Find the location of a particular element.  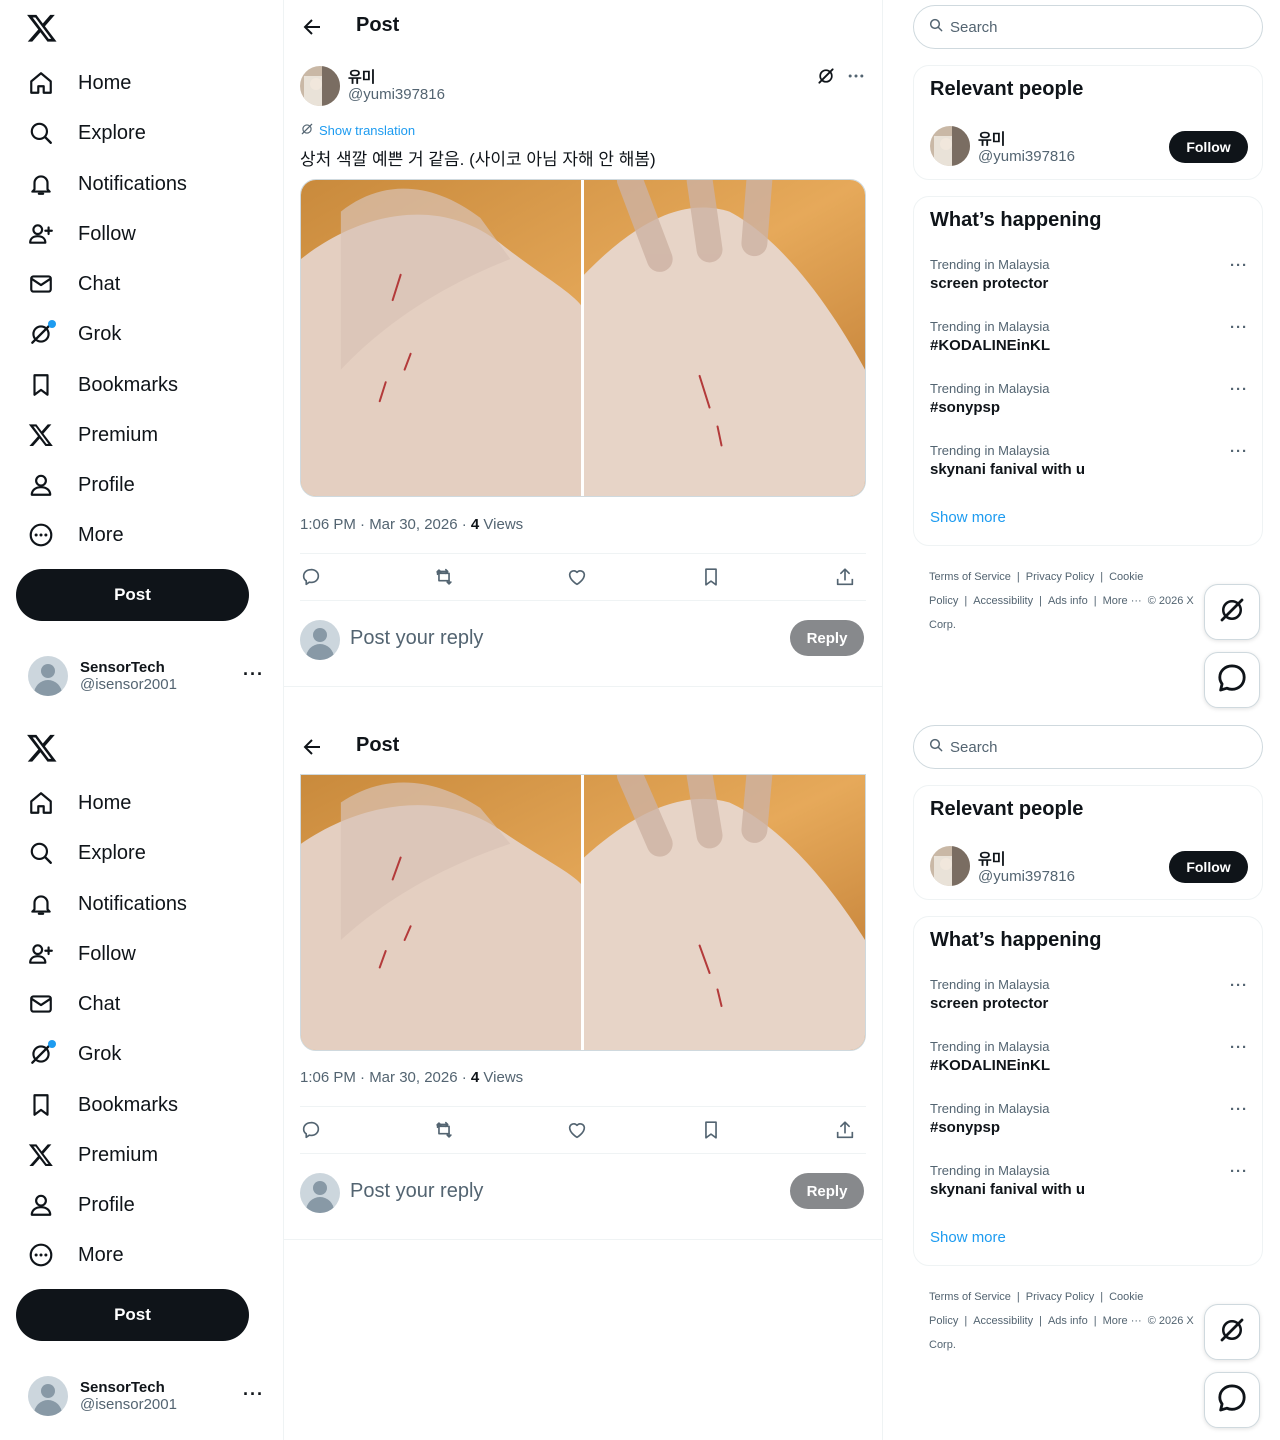

grok-icon is located at coordinates (826, 78).